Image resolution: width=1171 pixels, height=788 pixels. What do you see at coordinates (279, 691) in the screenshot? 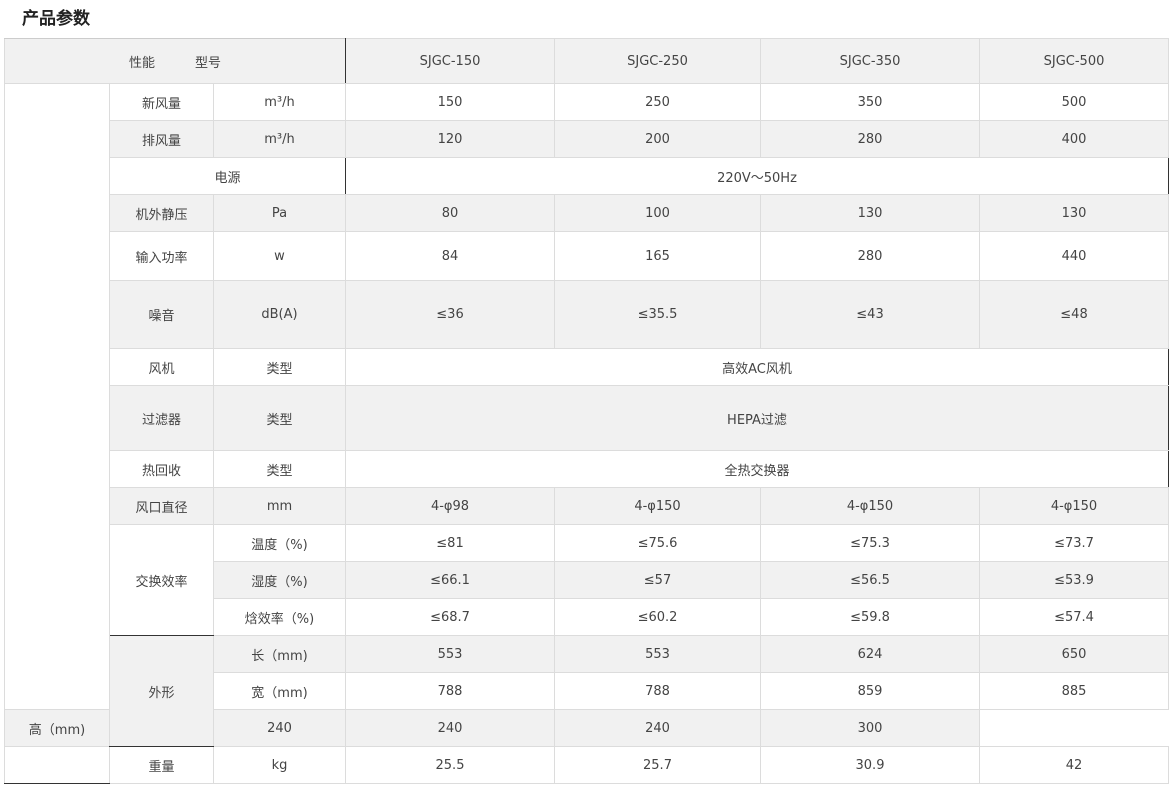
I see `param-unit: 宽（mm)` at bounding box center [279, 691].